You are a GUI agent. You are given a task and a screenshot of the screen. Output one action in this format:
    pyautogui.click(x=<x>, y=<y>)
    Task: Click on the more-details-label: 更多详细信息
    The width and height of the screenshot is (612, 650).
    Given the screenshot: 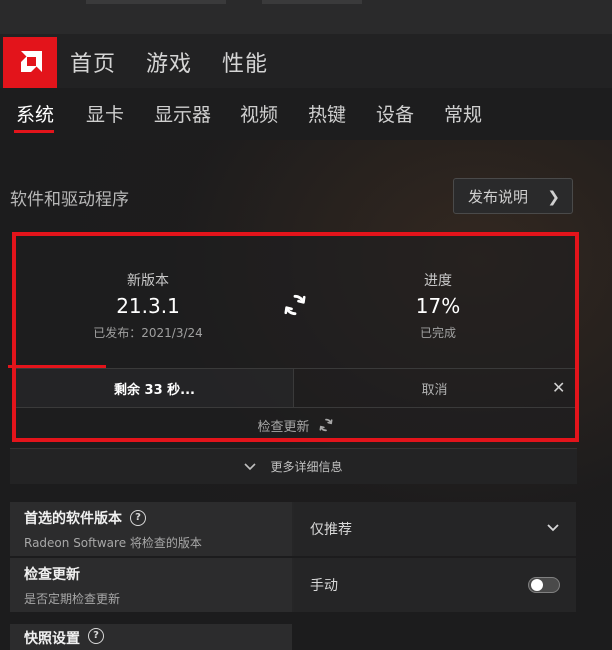 What is the action you would take?
    pyautogui.click(x=306, y=467)
    